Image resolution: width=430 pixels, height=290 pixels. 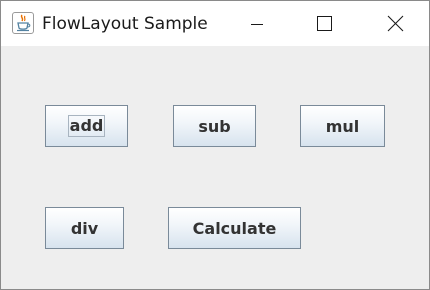 I want to click on maximize-icon, so click(x=324, y=23).